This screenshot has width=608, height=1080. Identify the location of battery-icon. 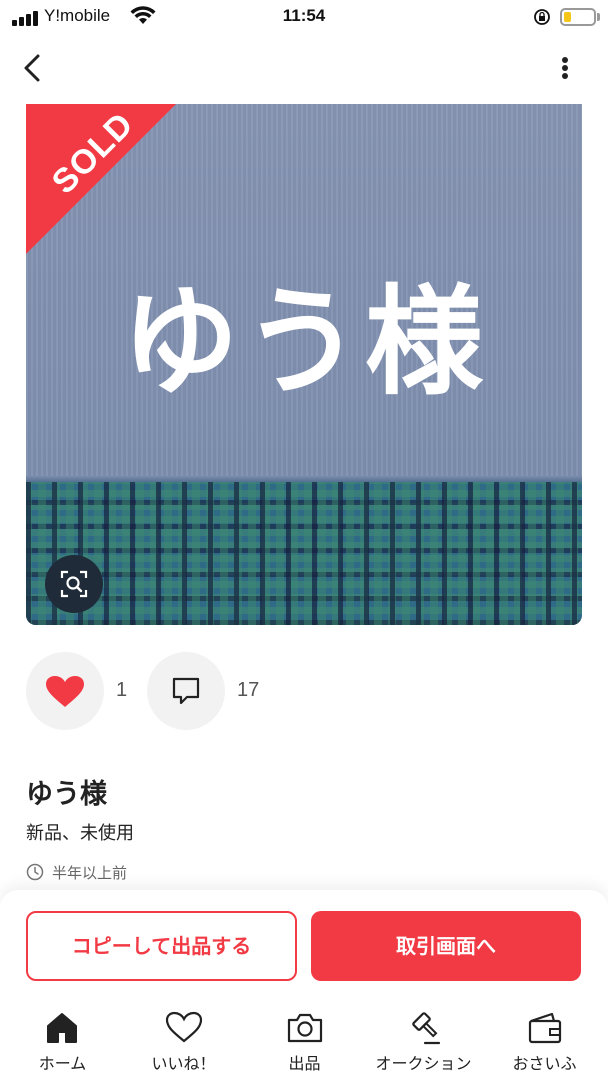
(578, 17).